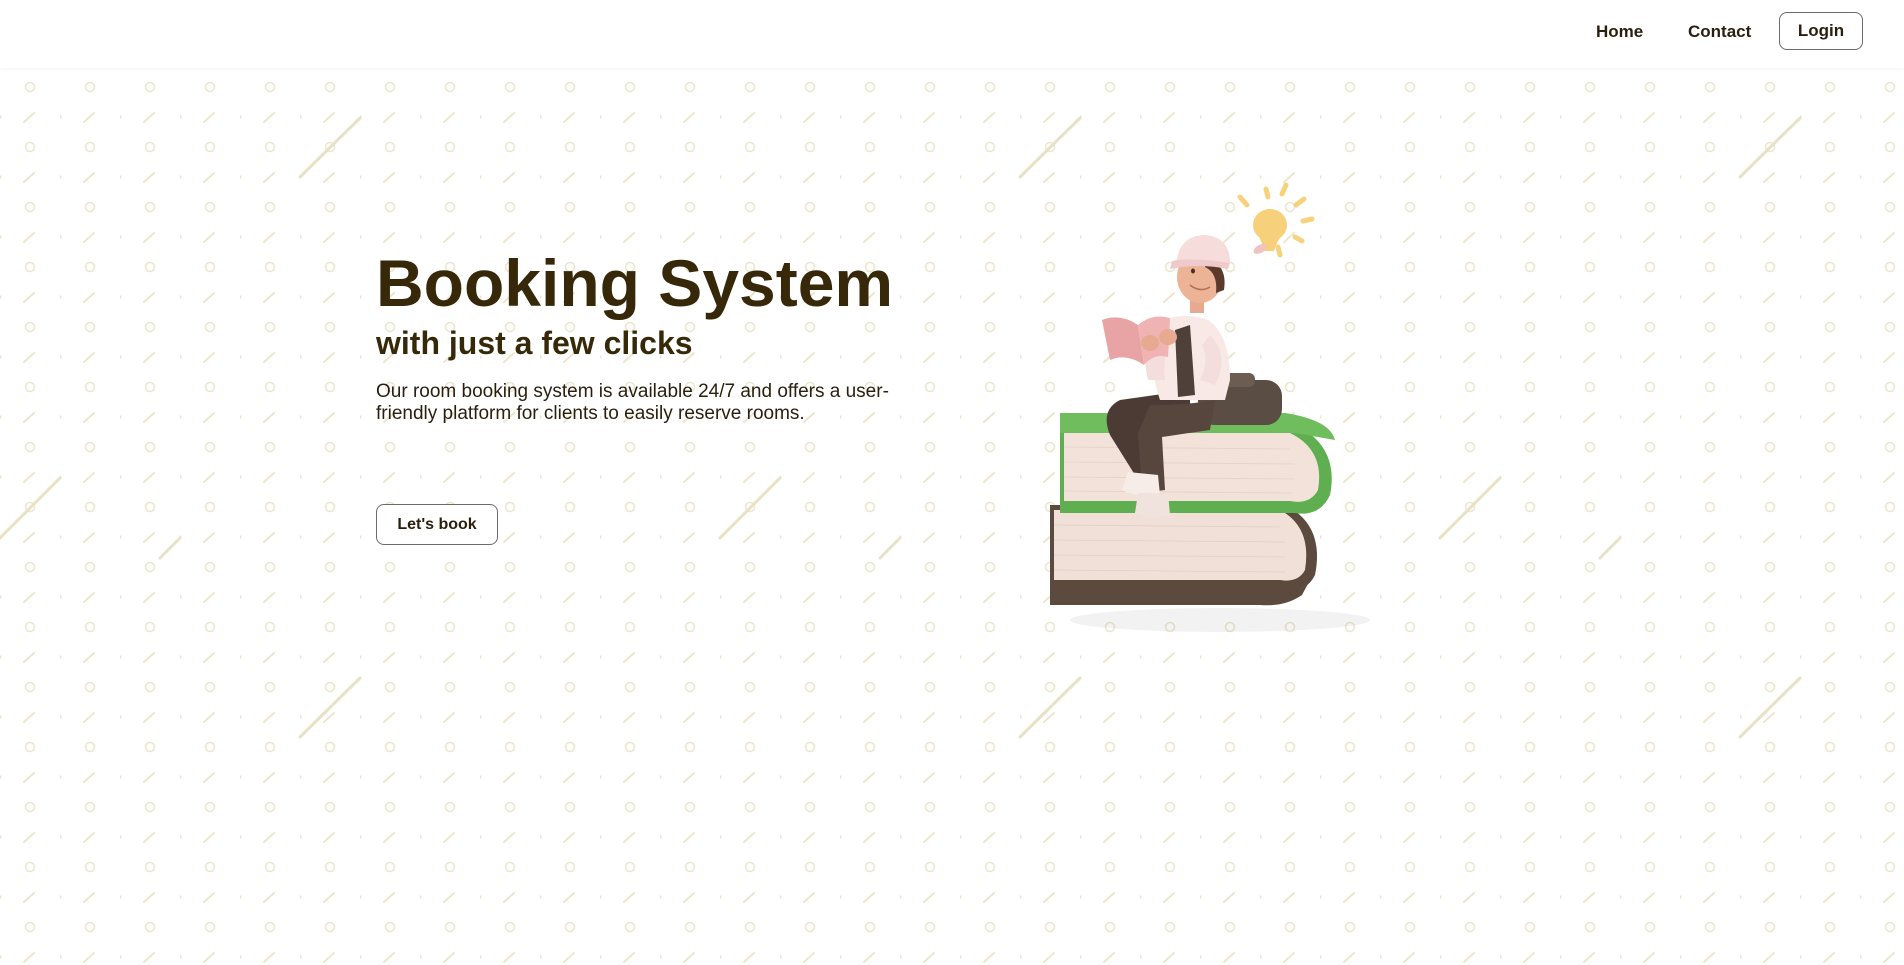 The width and height of the screenshot is (1904, 965). Describe the element at coordinates (952, 34) in the screenshot. I see `top-navbar: Home Contact Login` at that location.